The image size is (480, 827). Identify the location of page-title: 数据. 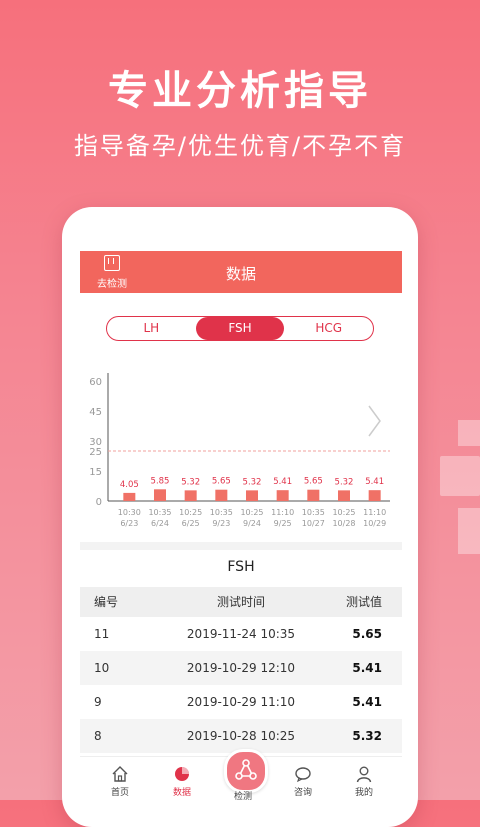
(240, 274).